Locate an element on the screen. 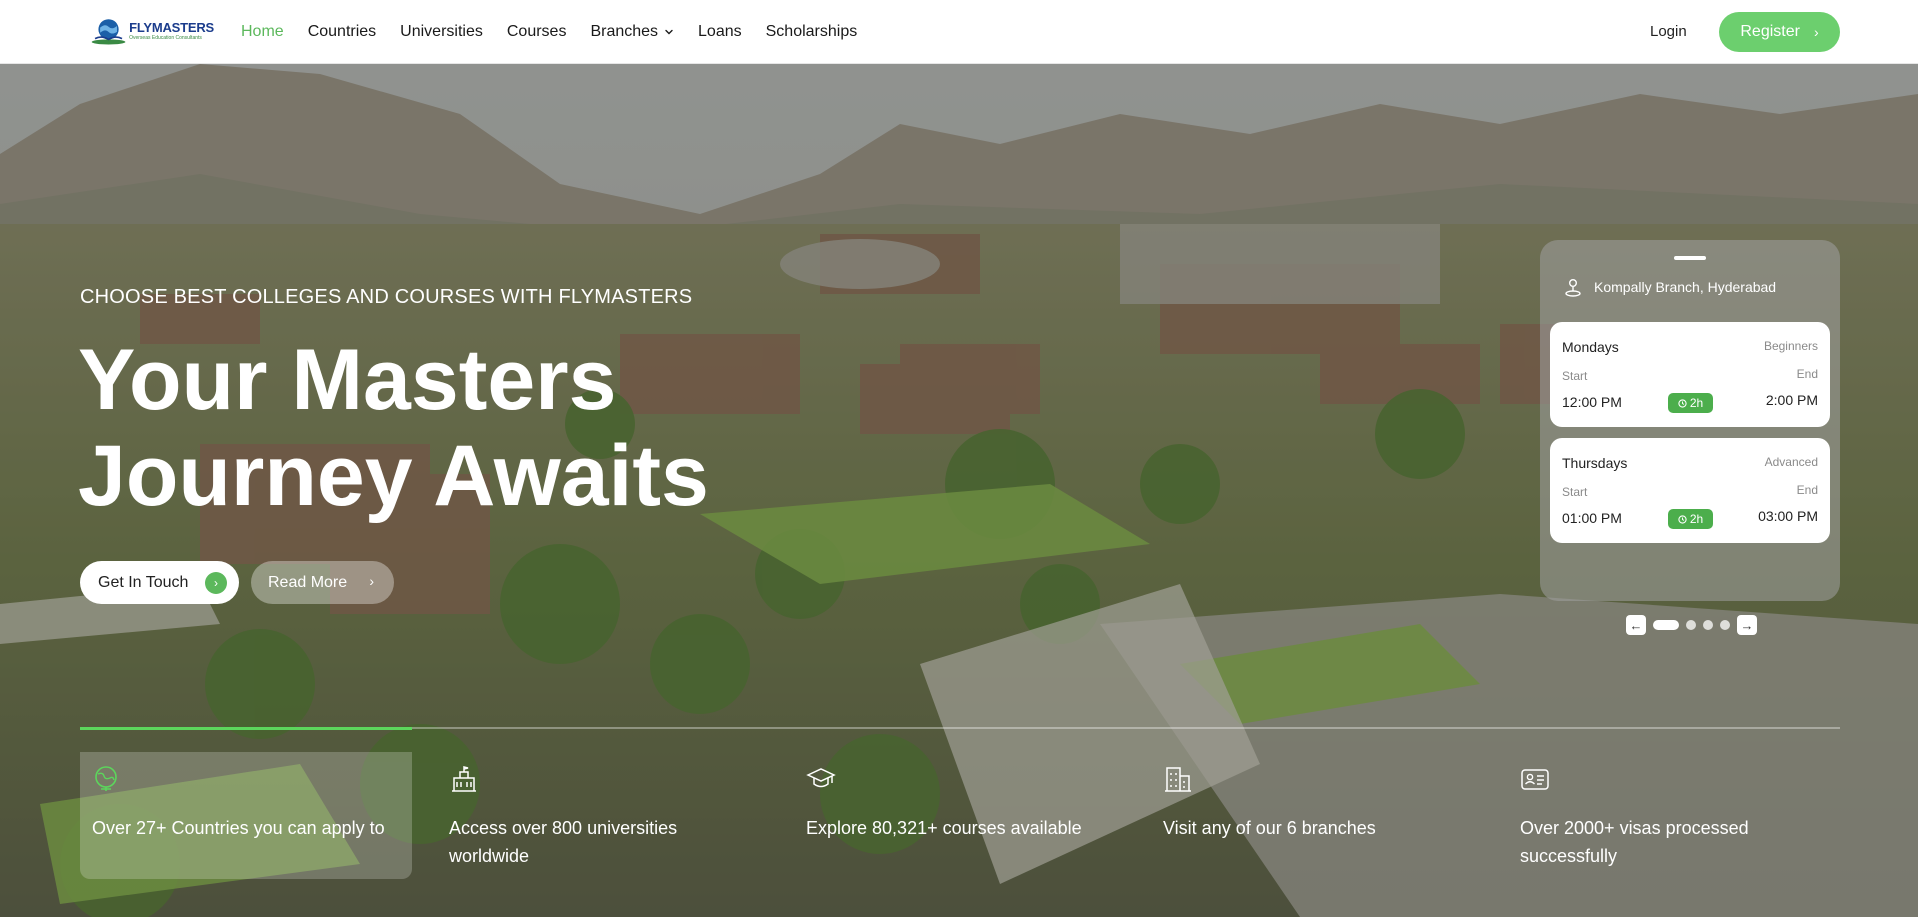 This screenshot has width=1918, height=917. schedule-pager: ← → is located at coordinates (1691, 625).